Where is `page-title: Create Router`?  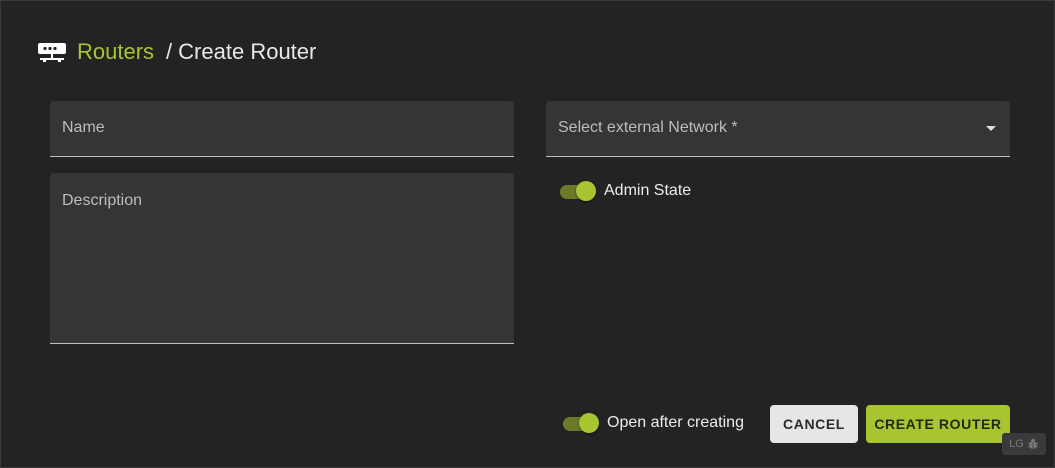
page-title: Create Router is located at coordinates (247, 51).